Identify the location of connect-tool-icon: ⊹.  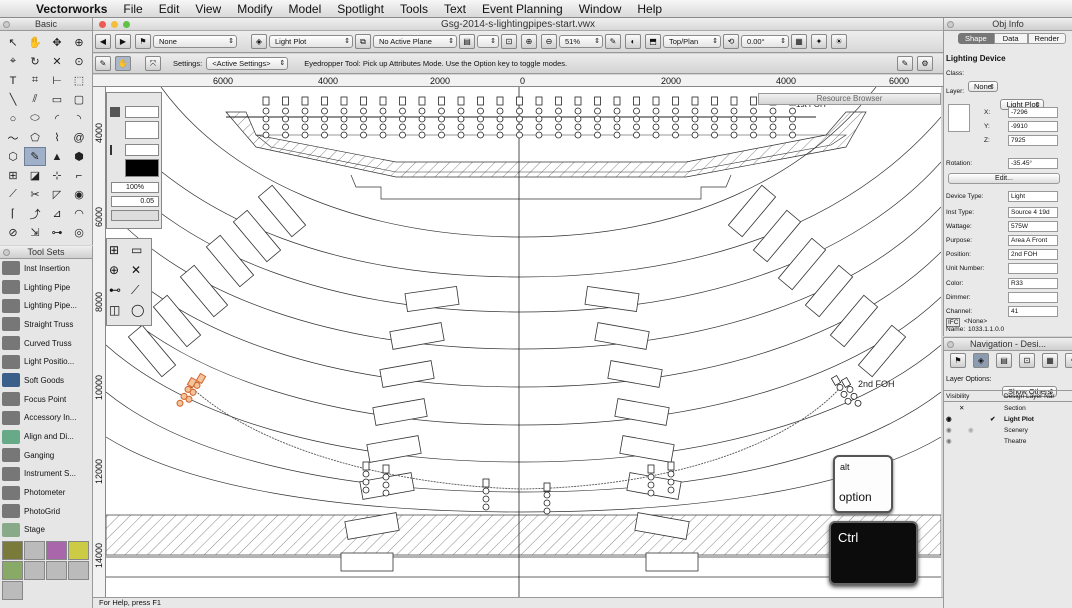
(57, 175).